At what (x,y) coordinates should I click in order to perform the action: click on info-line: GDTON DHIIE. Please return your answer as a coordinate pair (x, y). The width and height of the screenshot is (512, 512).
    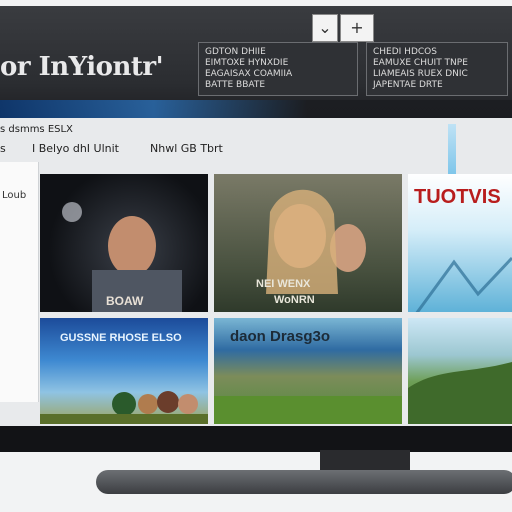
    Looking at the image, I should click on (235, 52).